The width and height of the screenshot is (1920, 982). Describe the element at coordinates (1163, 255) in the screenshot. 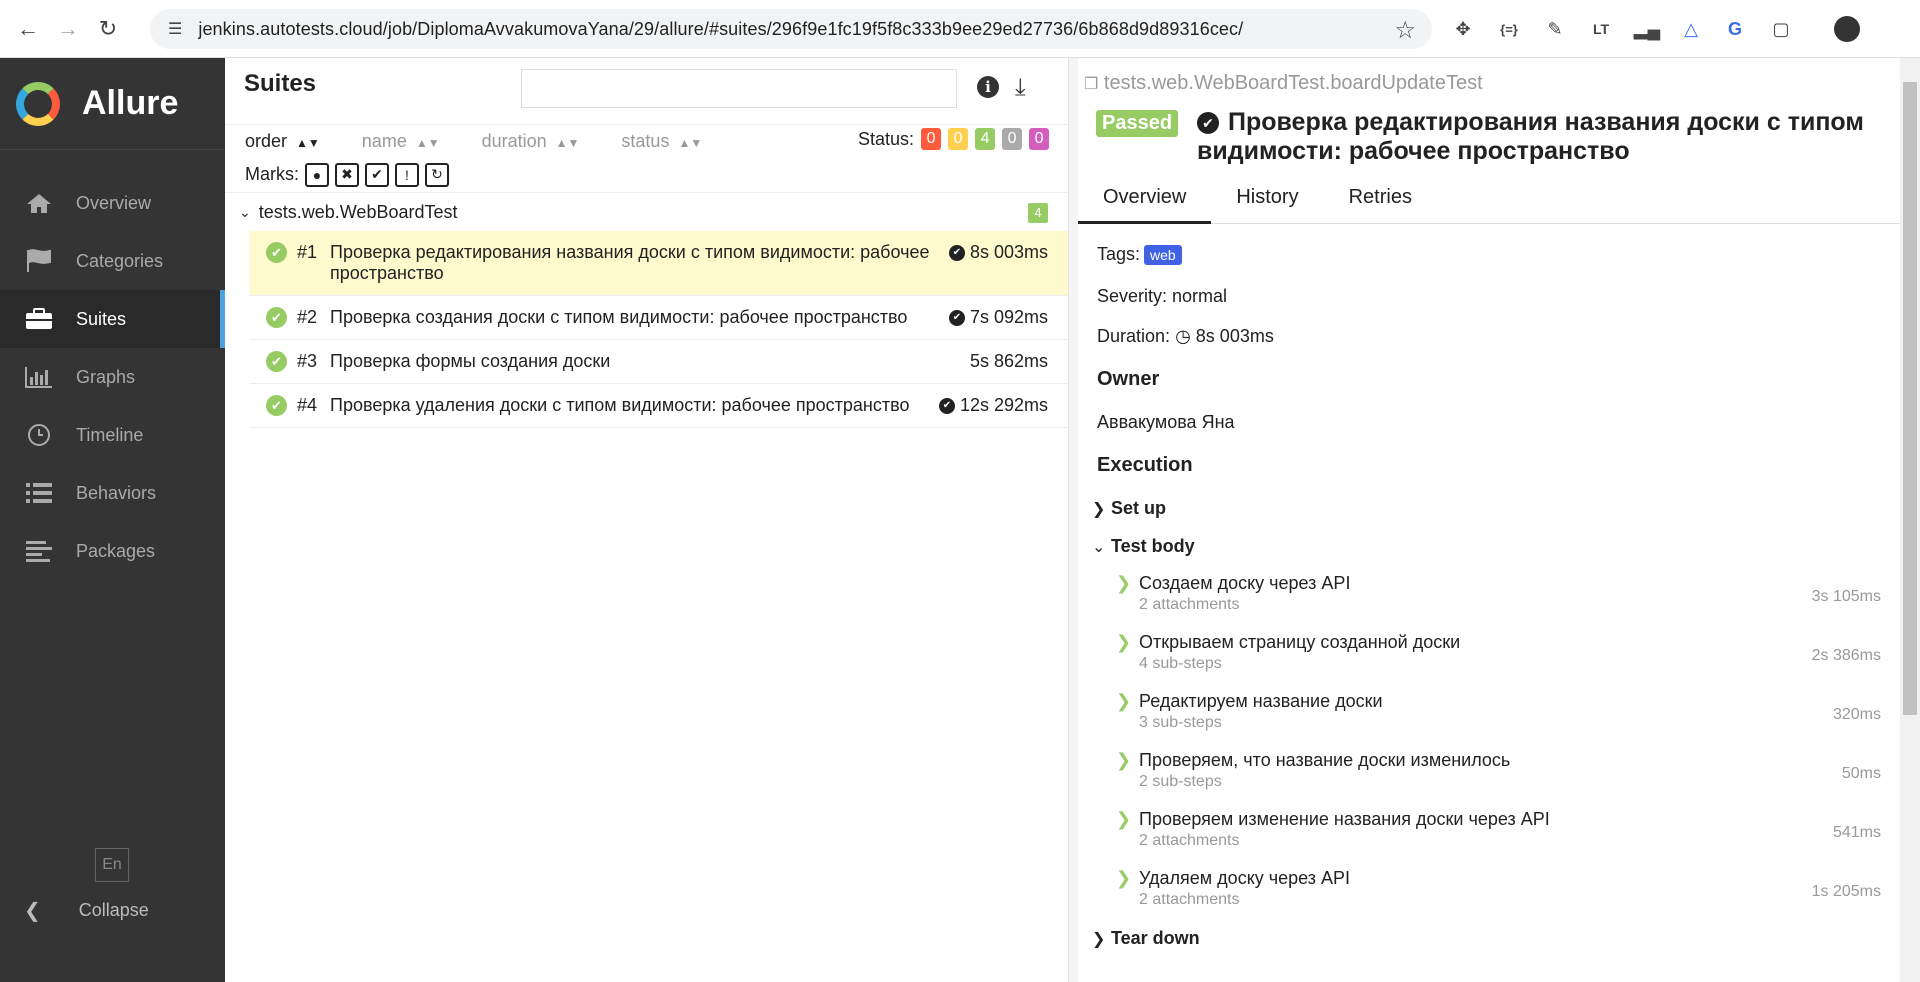

I see `tag-badge: web` at that location.